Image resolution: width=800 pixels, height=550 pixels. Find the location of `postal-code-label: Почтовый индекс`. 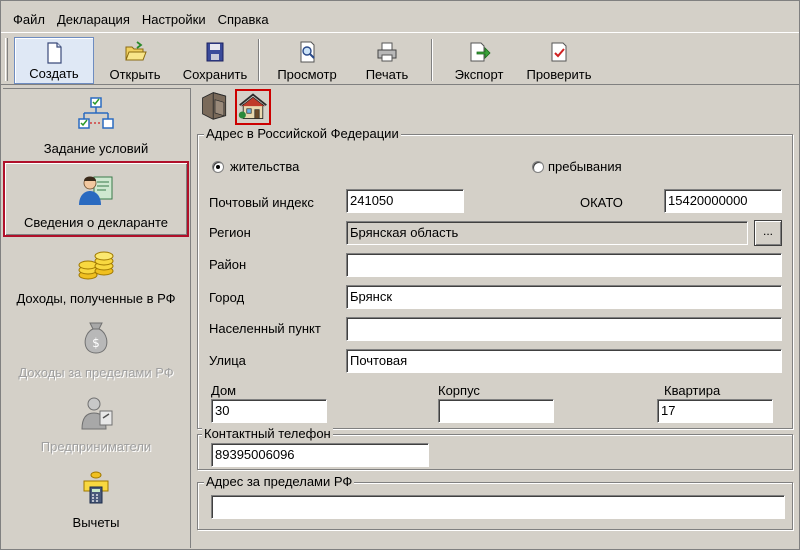

postal-code-label: Почтовый индекс is located at coordinates (261, 202).